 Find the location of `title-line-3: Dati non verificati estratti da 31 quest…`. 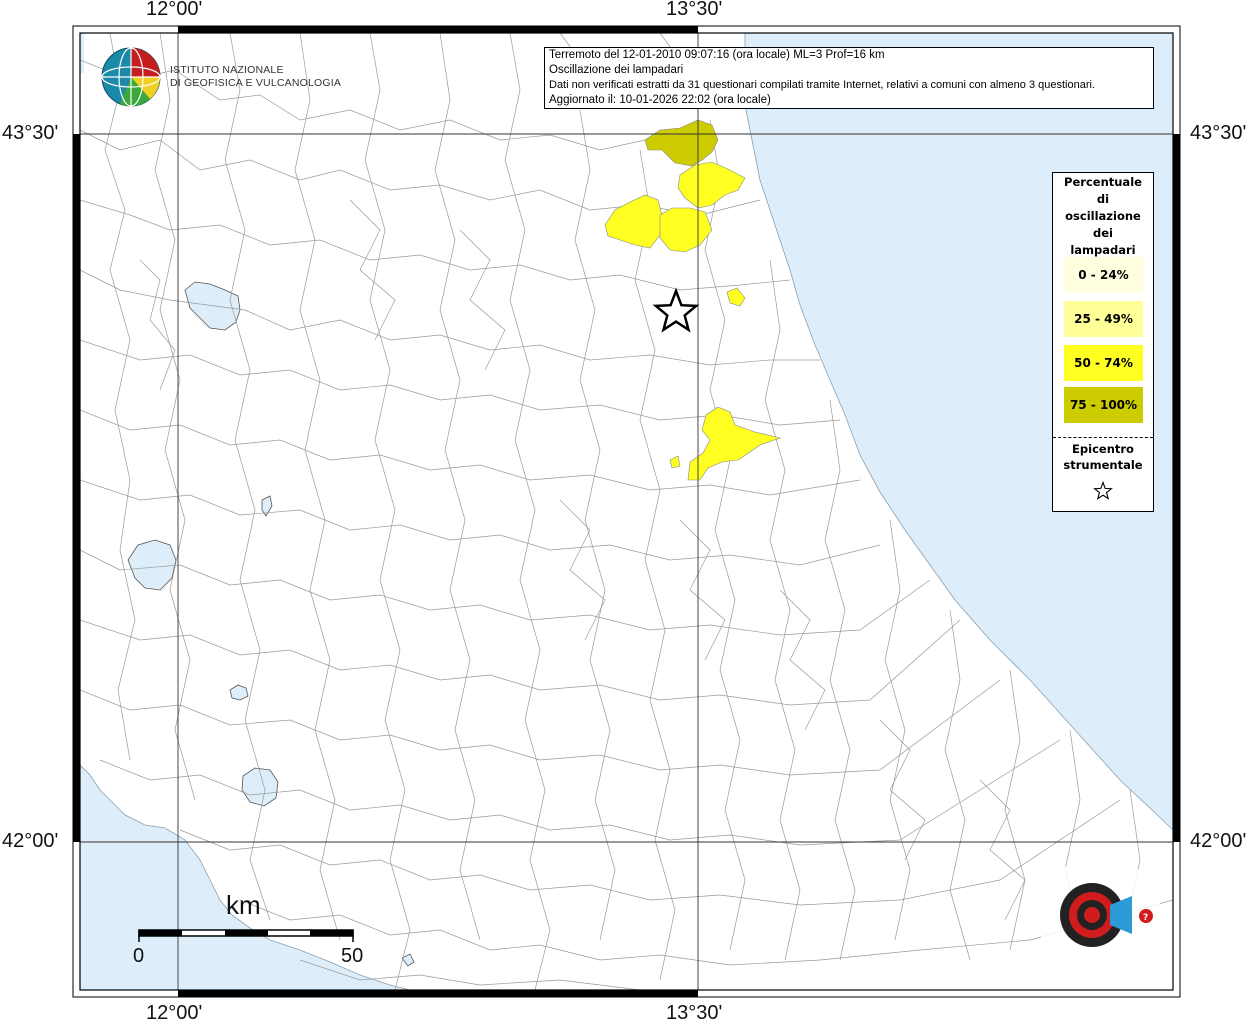

title-line-3: Dati non verificati estratti da 31 quest… is located at coordinates (822, 85).